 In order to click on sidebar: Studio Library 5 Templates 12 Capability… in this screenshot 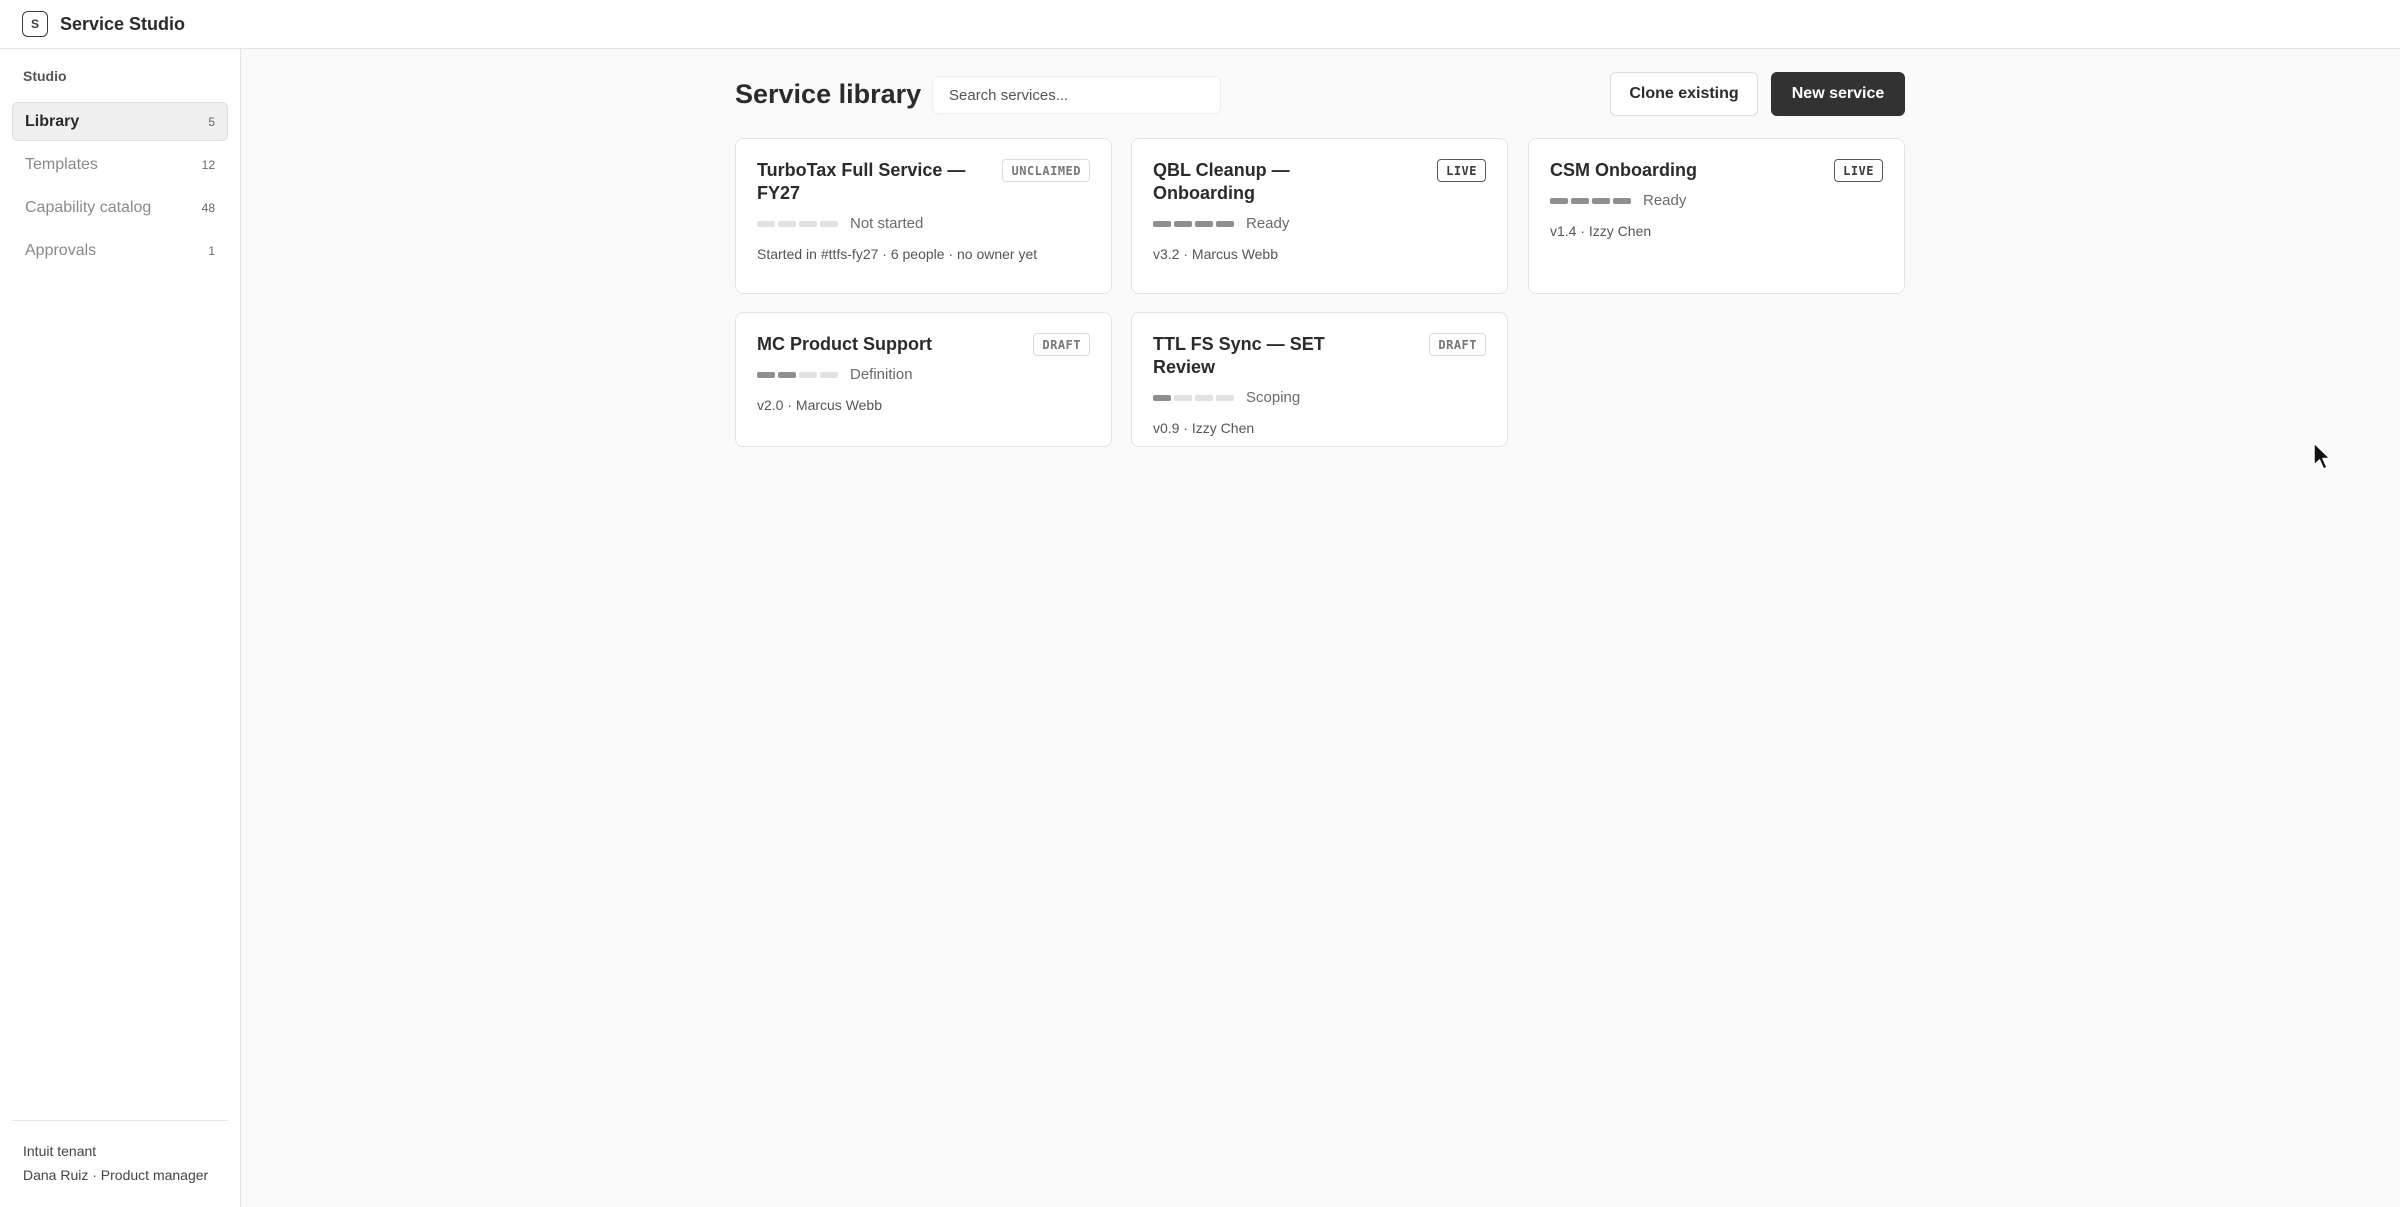, I will do `click(120, 628)`.